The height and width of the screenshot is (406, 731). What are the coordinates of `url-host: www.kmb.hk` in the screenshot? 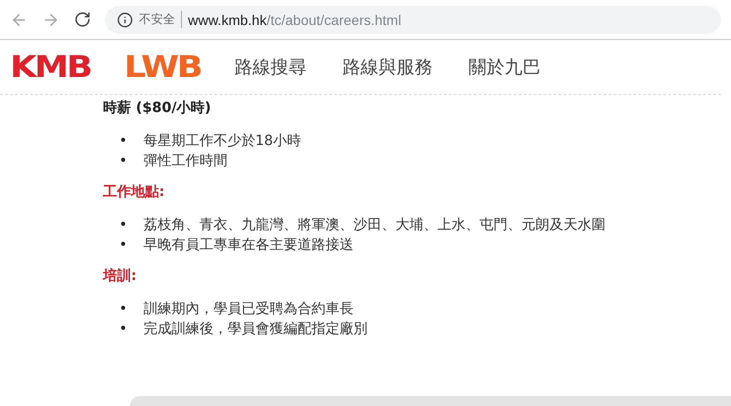 It's located at (227, 20).